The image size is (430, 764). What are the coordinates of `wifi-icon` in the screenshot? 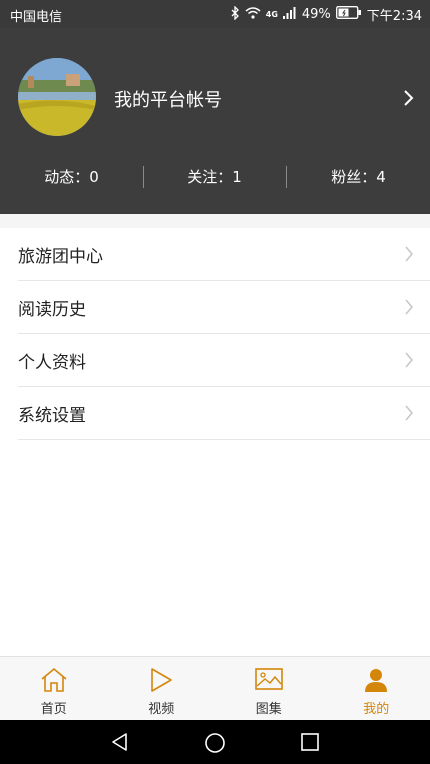 It's located at (253, 14).